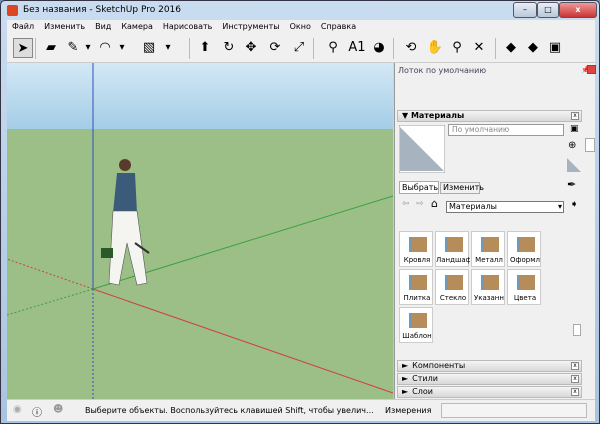 Image resolution: width=600 pixels, height=424 pixels. I want to click on tab-select: Выбрать, so click(419, 187).